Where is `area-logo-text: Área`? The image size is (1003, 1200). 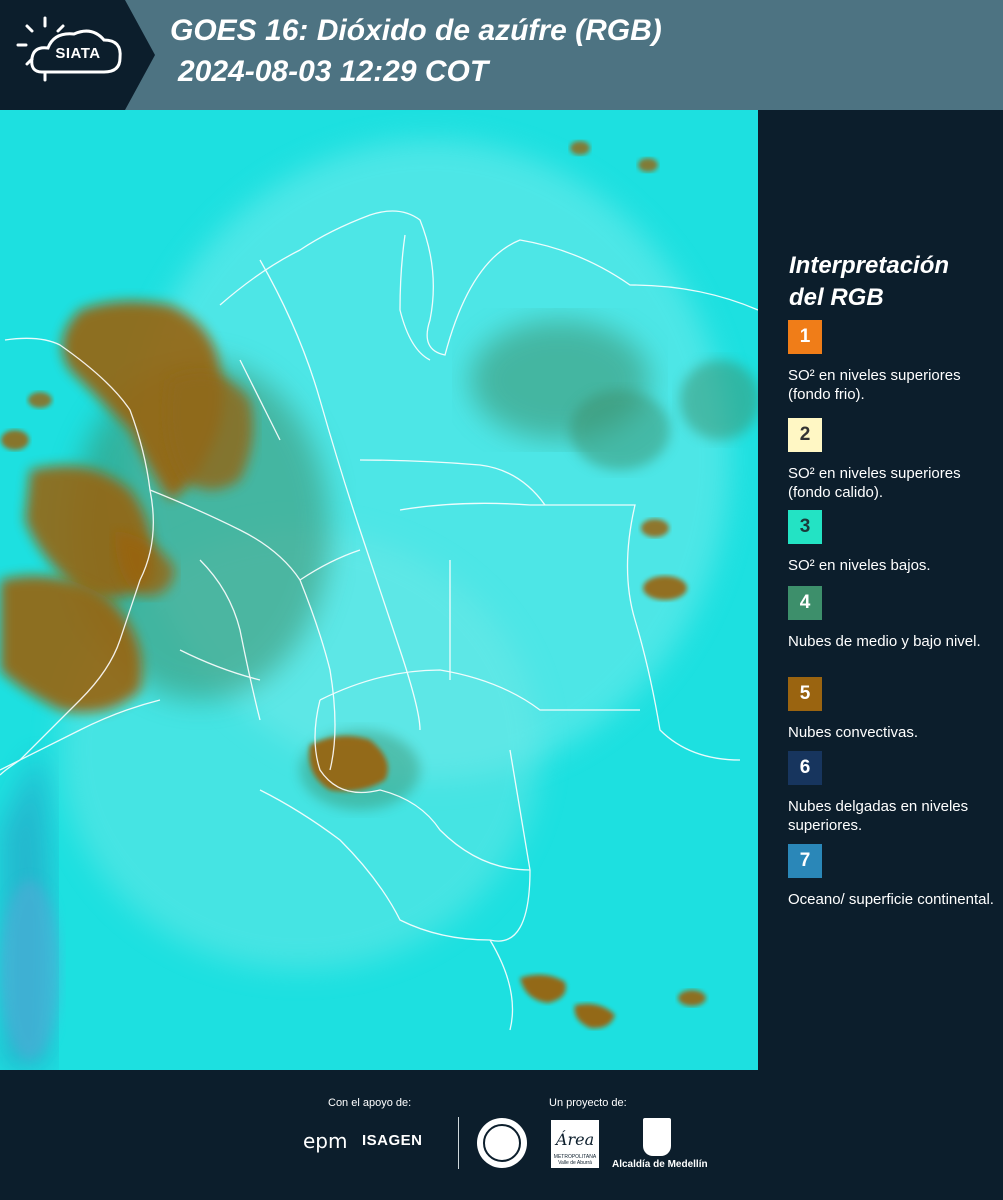 area-logo-text: Área is located at coordinates (575, 1139).